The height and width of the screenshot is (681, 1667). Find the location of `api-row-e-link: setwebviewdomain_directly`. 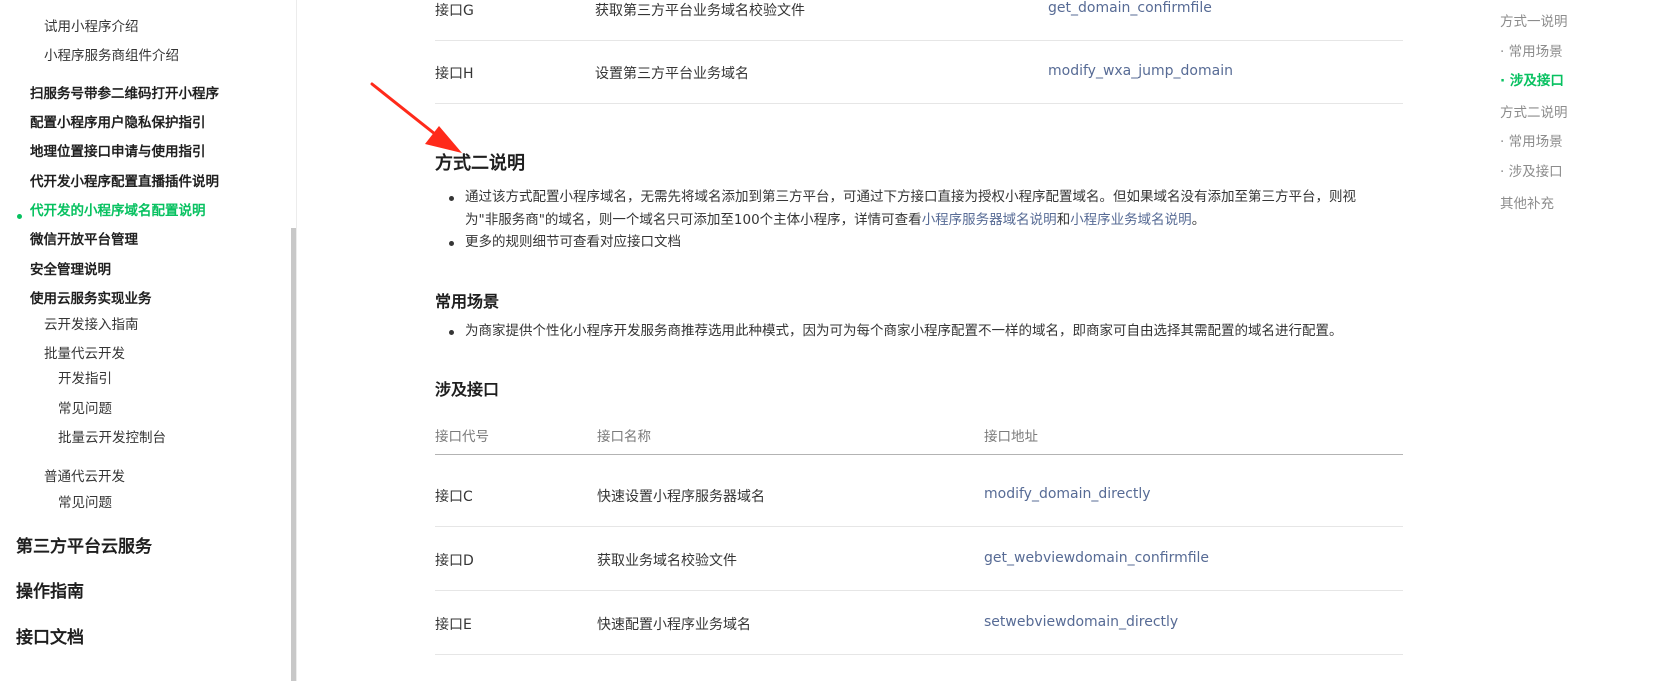

api-row-e-link: setwebviewdomain_directly is located at coordinates (1081, 622).